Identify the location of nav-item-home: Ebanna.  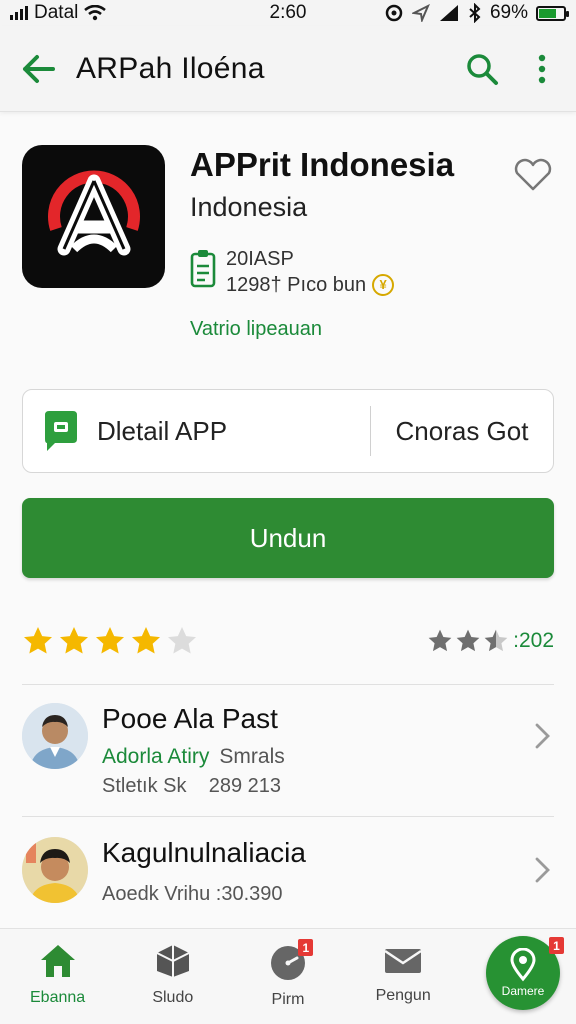
(57, 976).